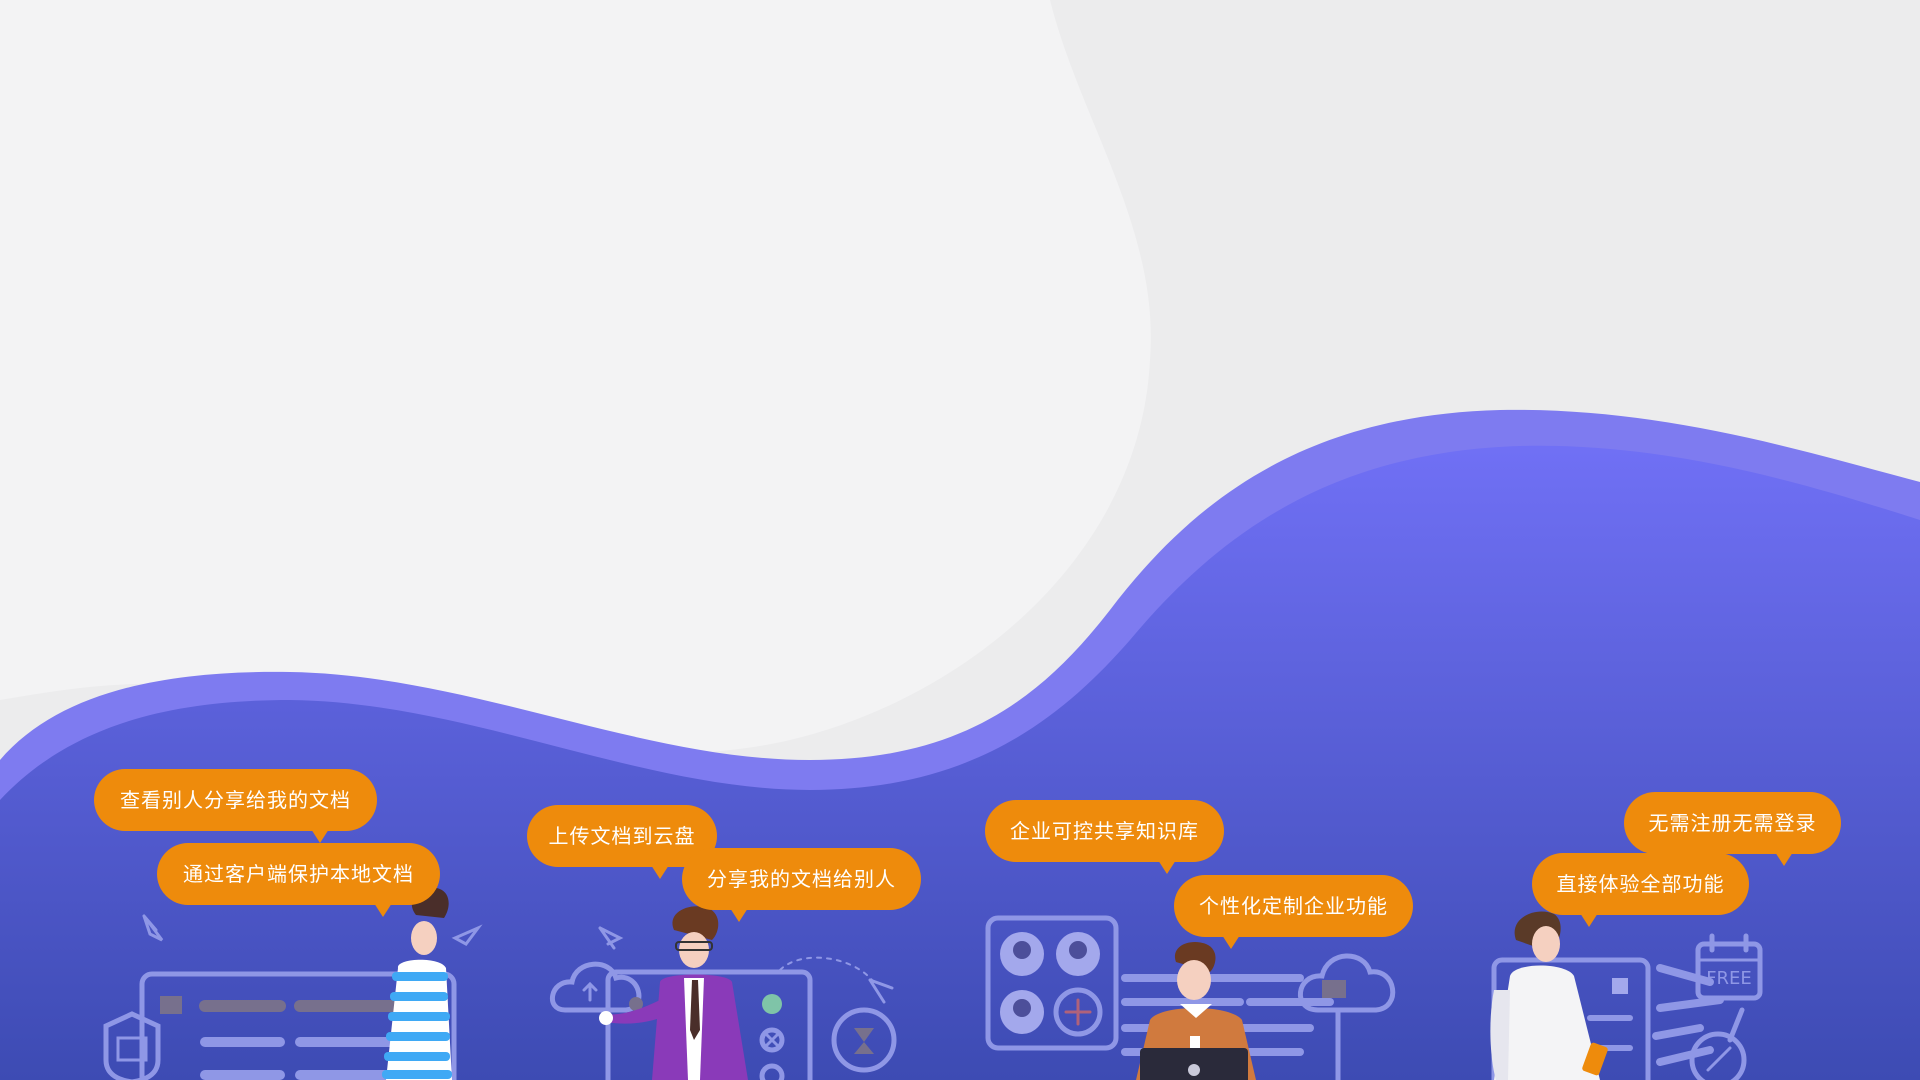  Describe the element at coordinates (1732, 829) in the screenshot. I see `feature-bubble-no-register: 无需注册无需登录` at that location.